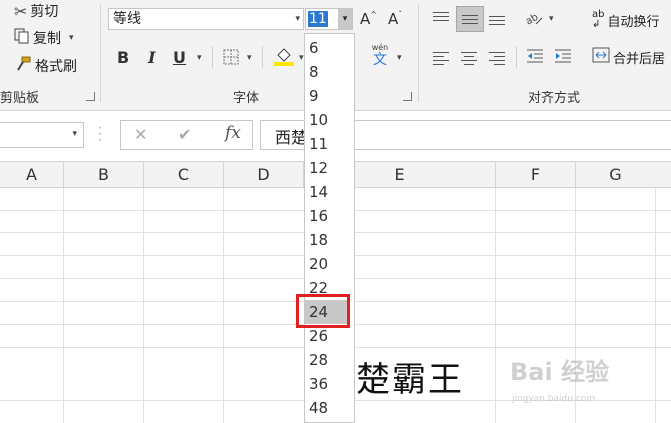 This screenshot has height=423, width=671. What do you see at coordinates (47, 39) in the screenshot?
I see `copy-label: 复制` at bounding box center [47, 39].